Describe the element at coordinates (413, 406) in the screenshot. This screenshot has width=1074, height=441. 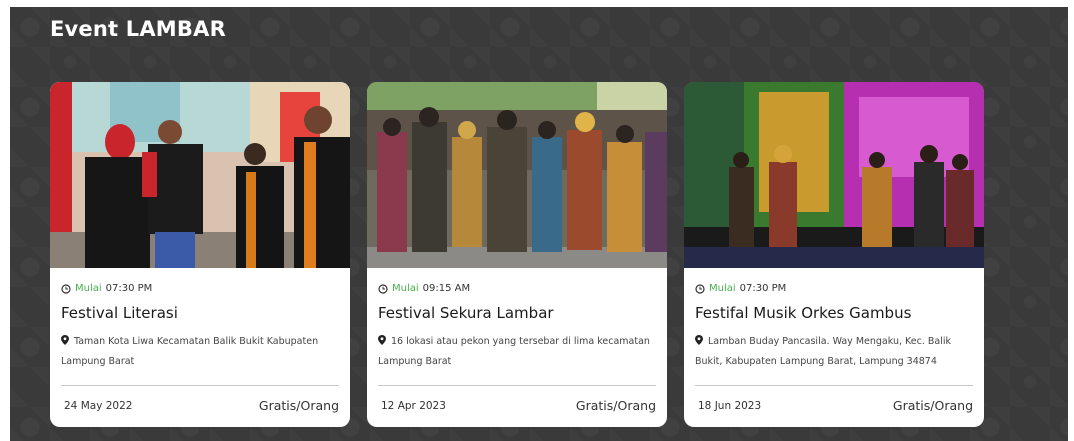
I see `event-date: 12 Apr 2023` at that location.